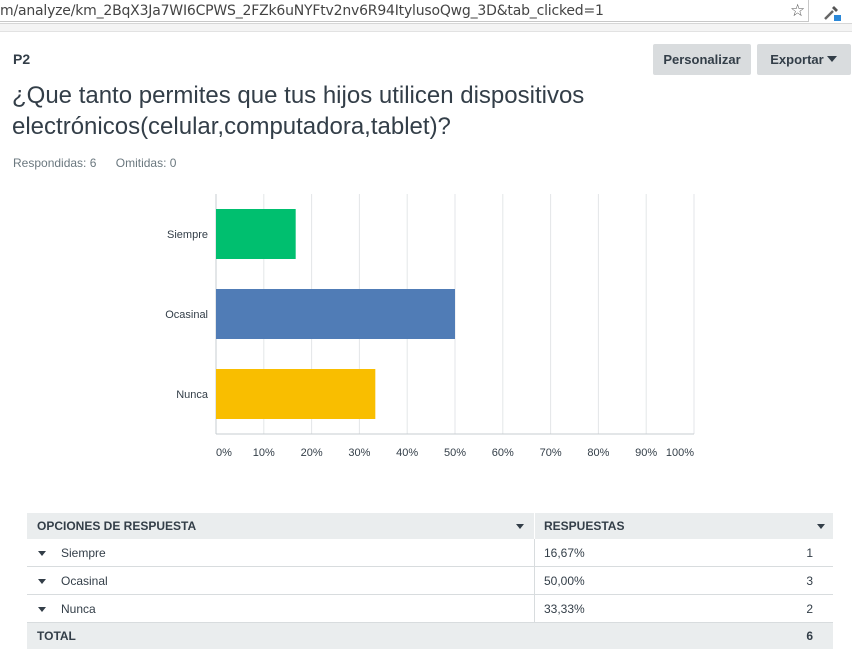 The height and width of the screenshot is (651, 852). What do you see at coordinates (312, 453) in the screenshot?
I see `x-tick-label: 20%` at bounding box center [312, 453].